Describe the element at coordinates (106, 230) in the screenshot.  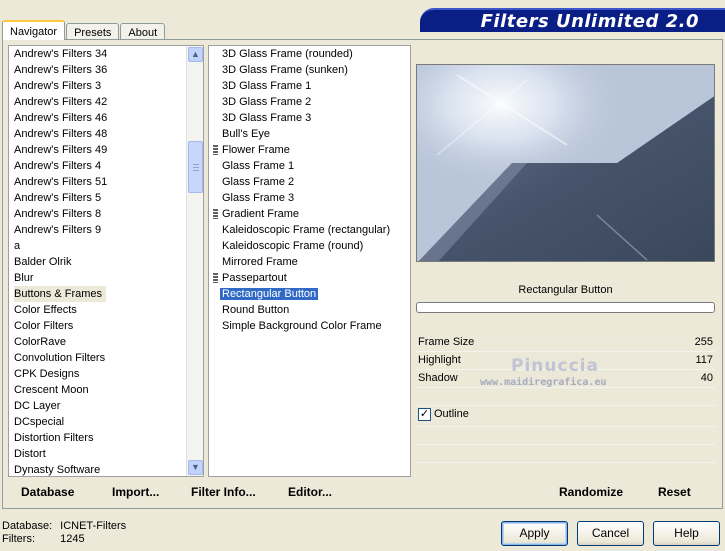
I see `category-item: Andrew's Filters 9` at that location.